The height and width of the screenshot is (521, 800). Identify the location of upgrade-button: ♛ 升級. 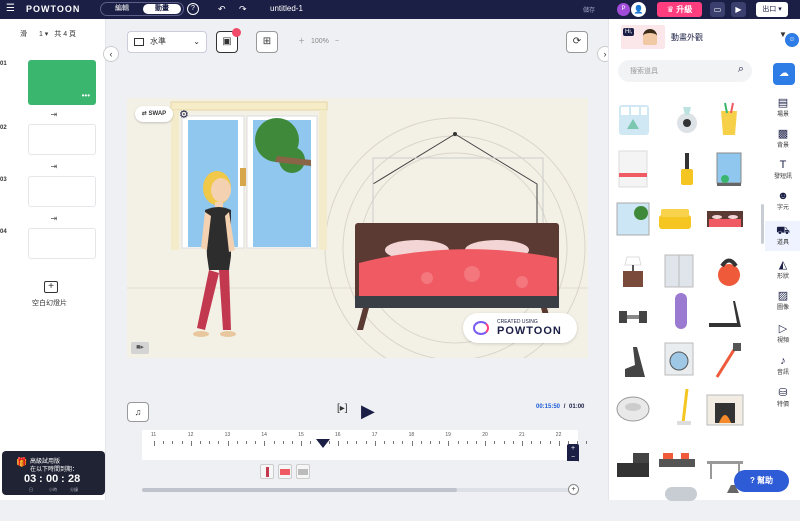
(679, 9).